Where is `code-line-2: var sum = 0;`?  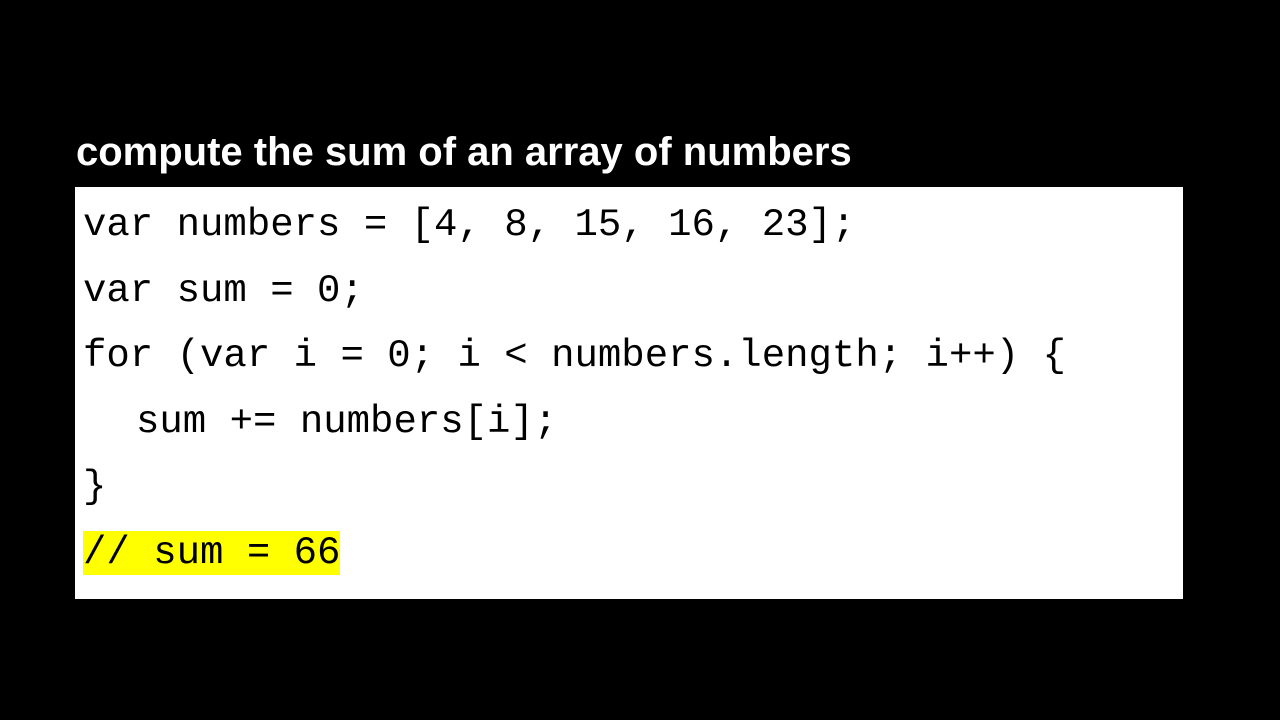 code-line-2: var sum = 0; is located at coordinates (223, 290).